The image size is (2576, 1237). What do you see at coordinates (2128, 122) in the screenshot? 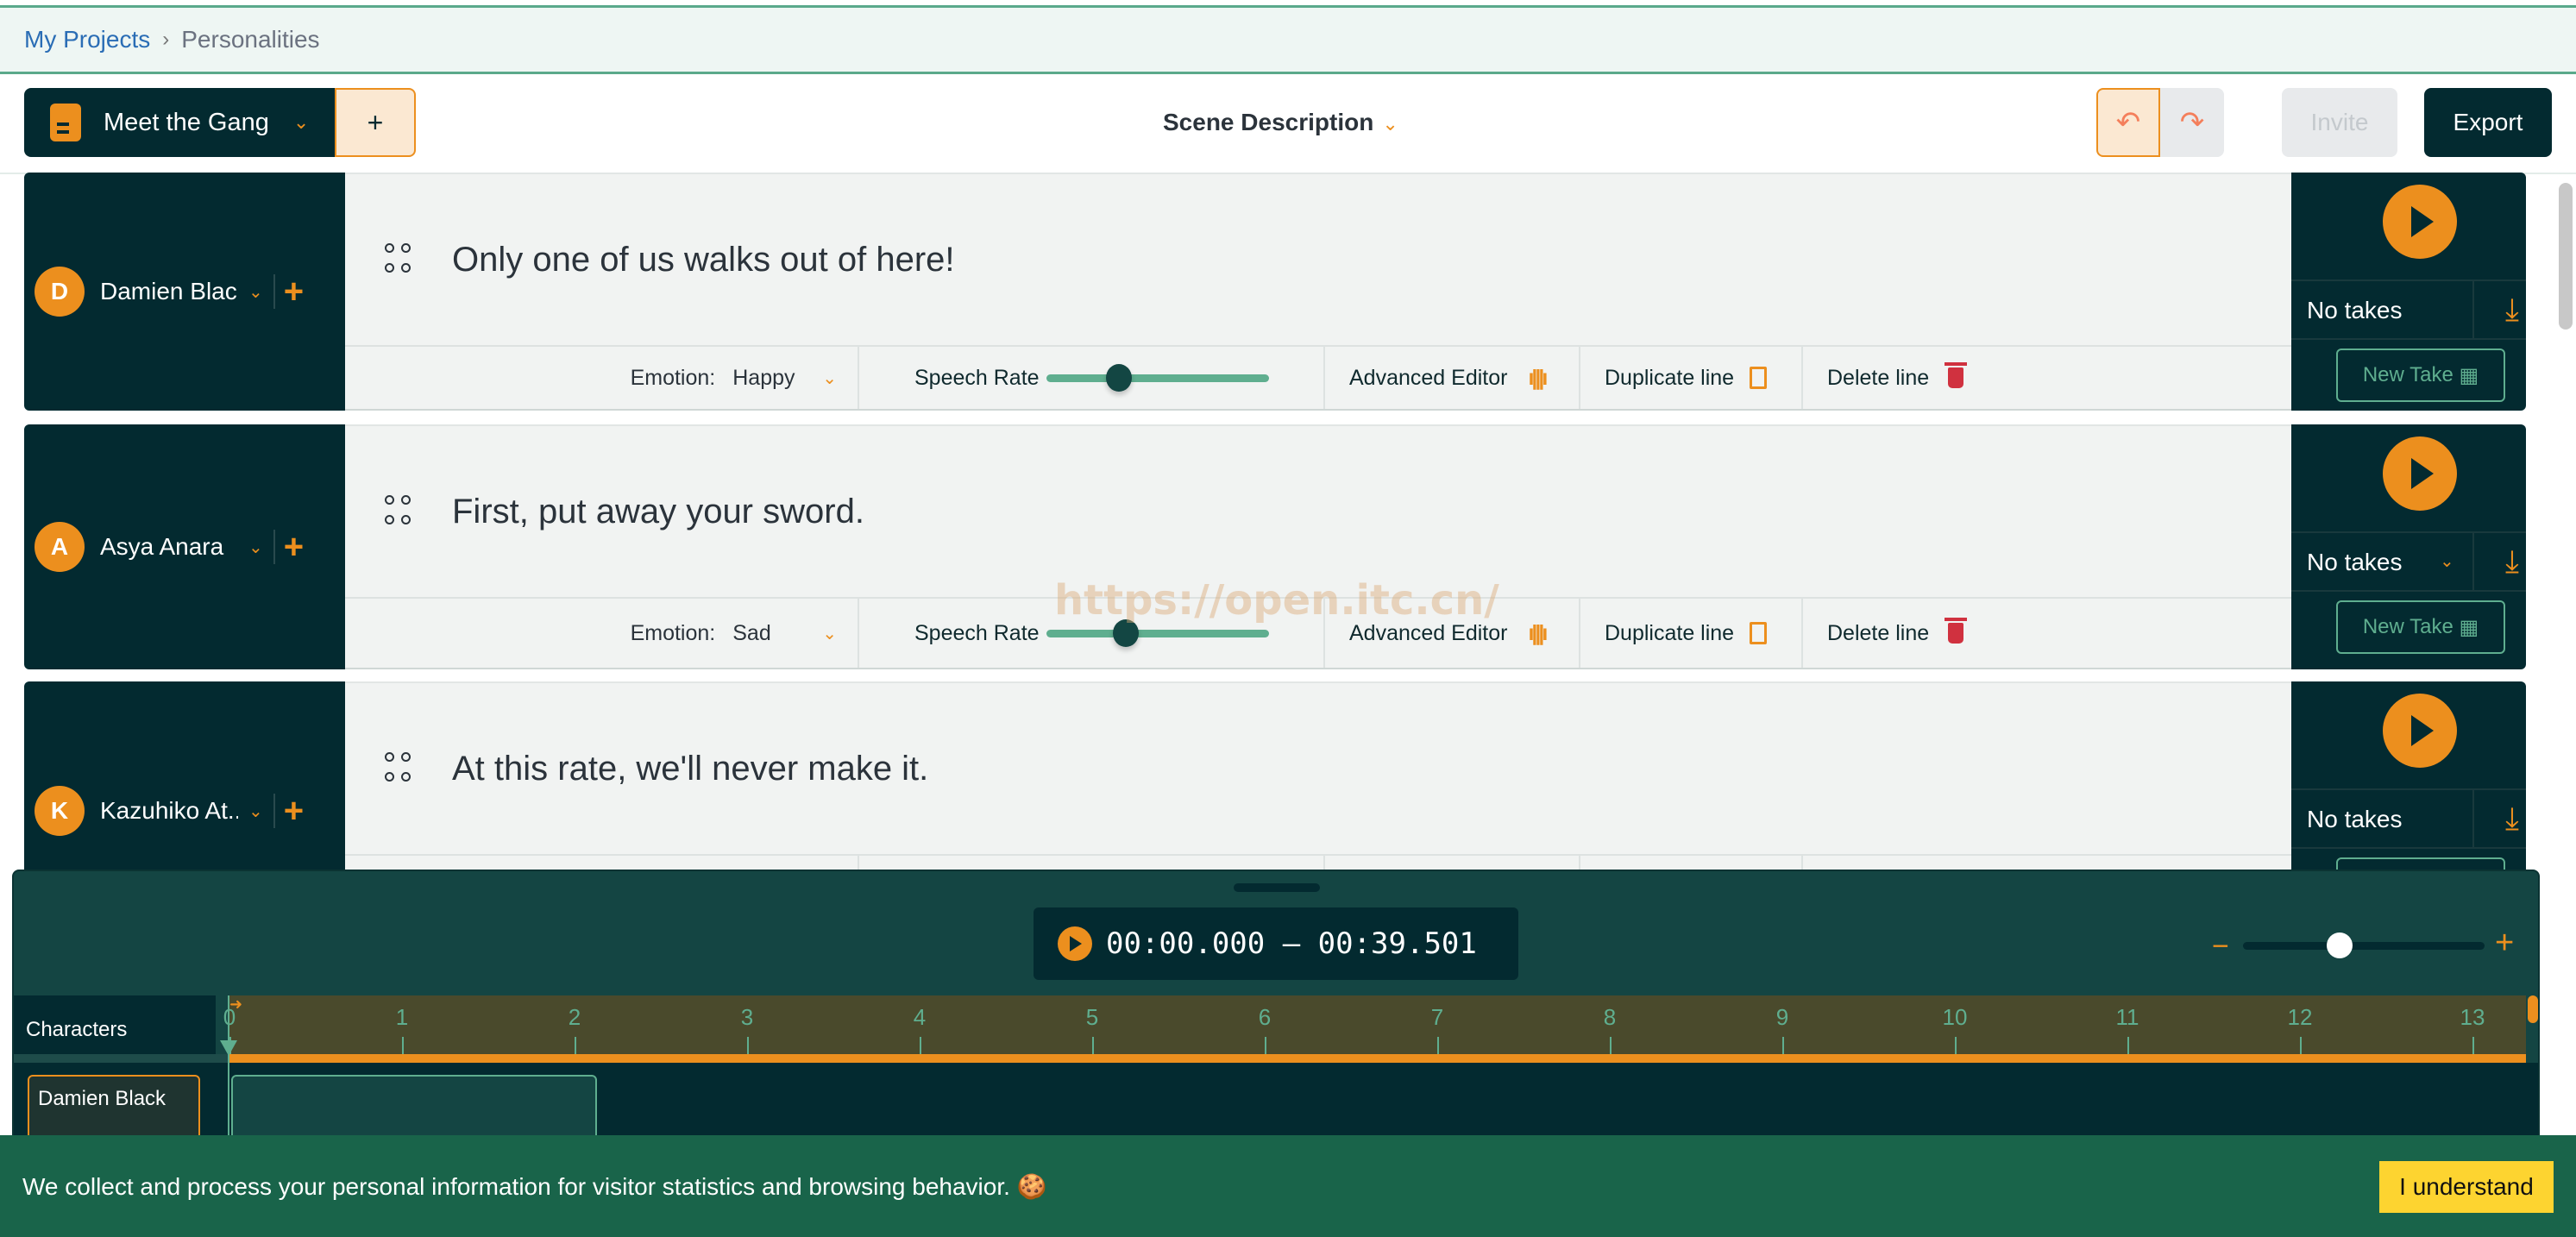
I see `undo-button: ↶` at bounding box center [2128, 122].